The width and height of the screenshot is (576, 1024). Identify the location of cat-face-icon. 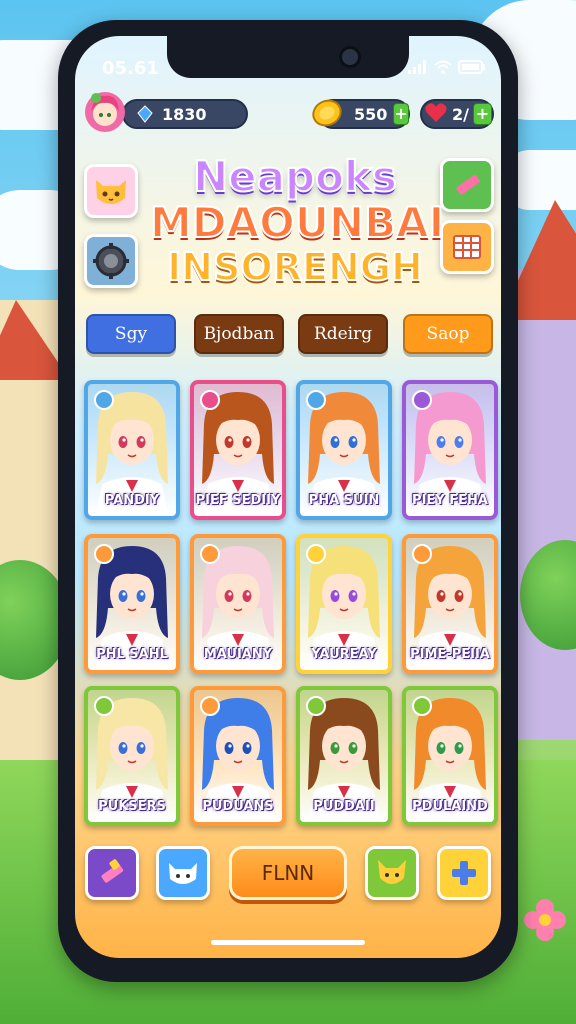
(183, 873).